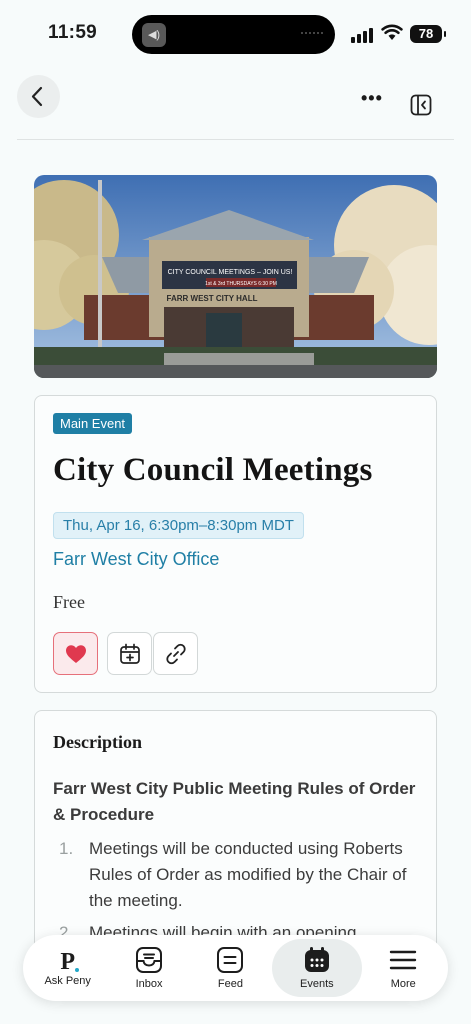 The width and height of the screenshot is (471, 1024). I want to click on link-icon, so click(175, 653).